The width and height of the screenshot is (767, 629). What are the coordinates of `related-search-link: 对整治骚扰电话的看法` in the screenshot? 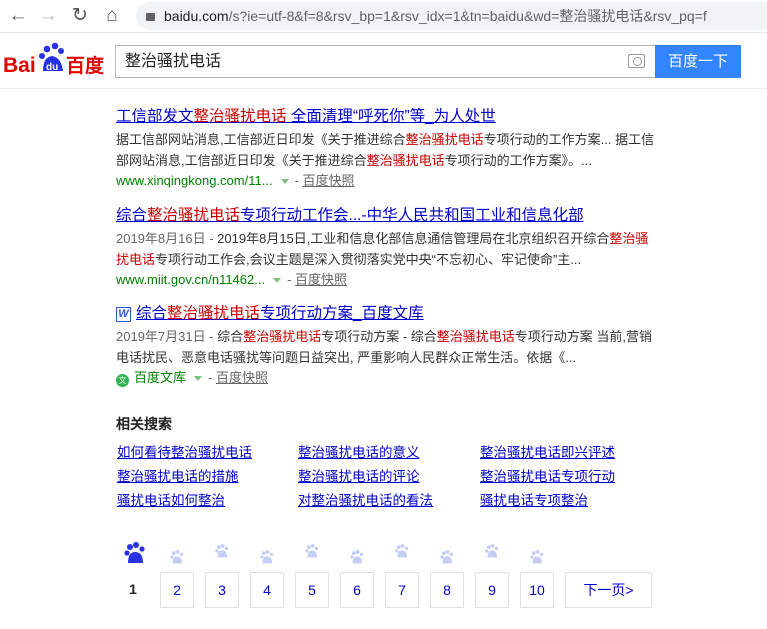 It's located at (365, 499).